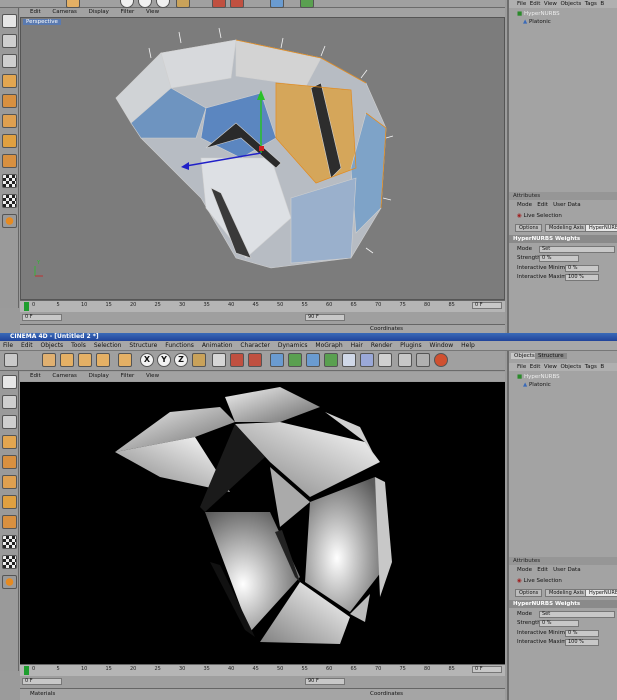  What do you see at coordinates (217, 346) in the screenshot?
I see `menu-item: Animation` at bounding box center [217, 346].